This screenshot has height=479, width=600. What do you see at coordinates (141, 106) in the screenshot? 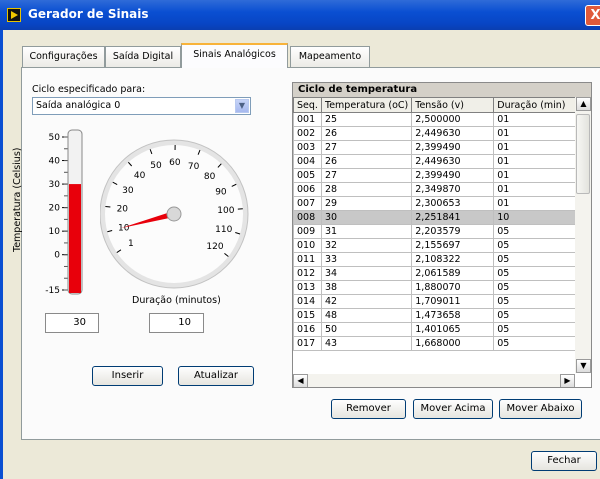
I see `output-select: Saída analógica 0 ▼` at bounding box center [141, 106].